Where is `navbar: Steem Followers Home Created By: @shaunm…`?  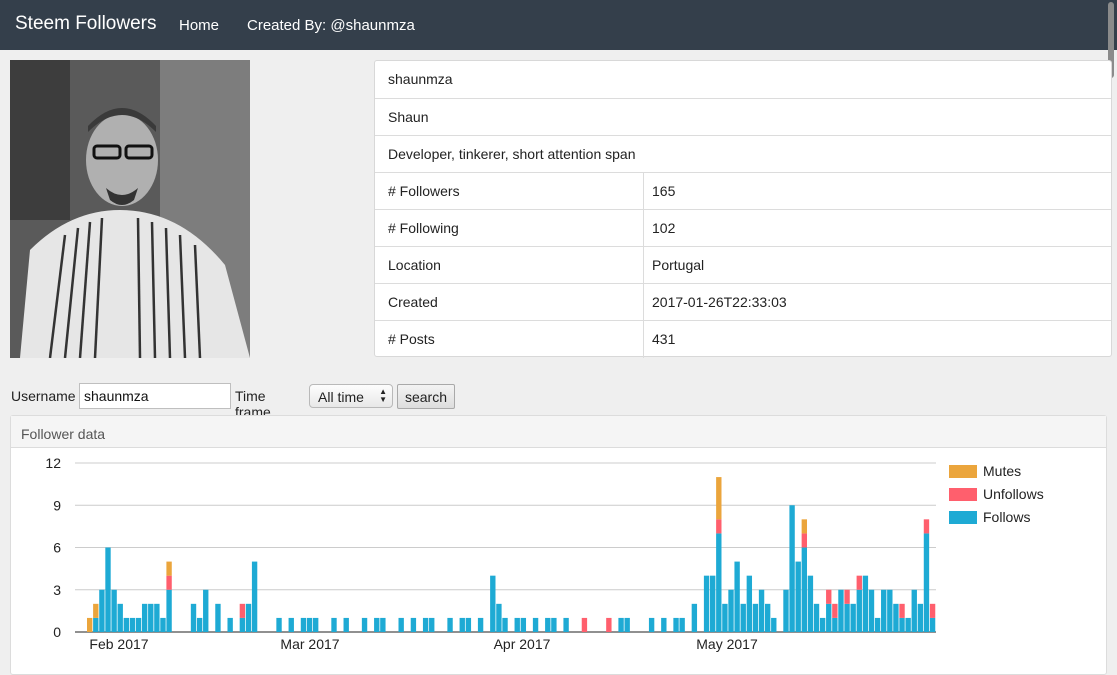
navbar: Steem Followers Home Created By: @shaunm… is located at coordinates (558, 25).